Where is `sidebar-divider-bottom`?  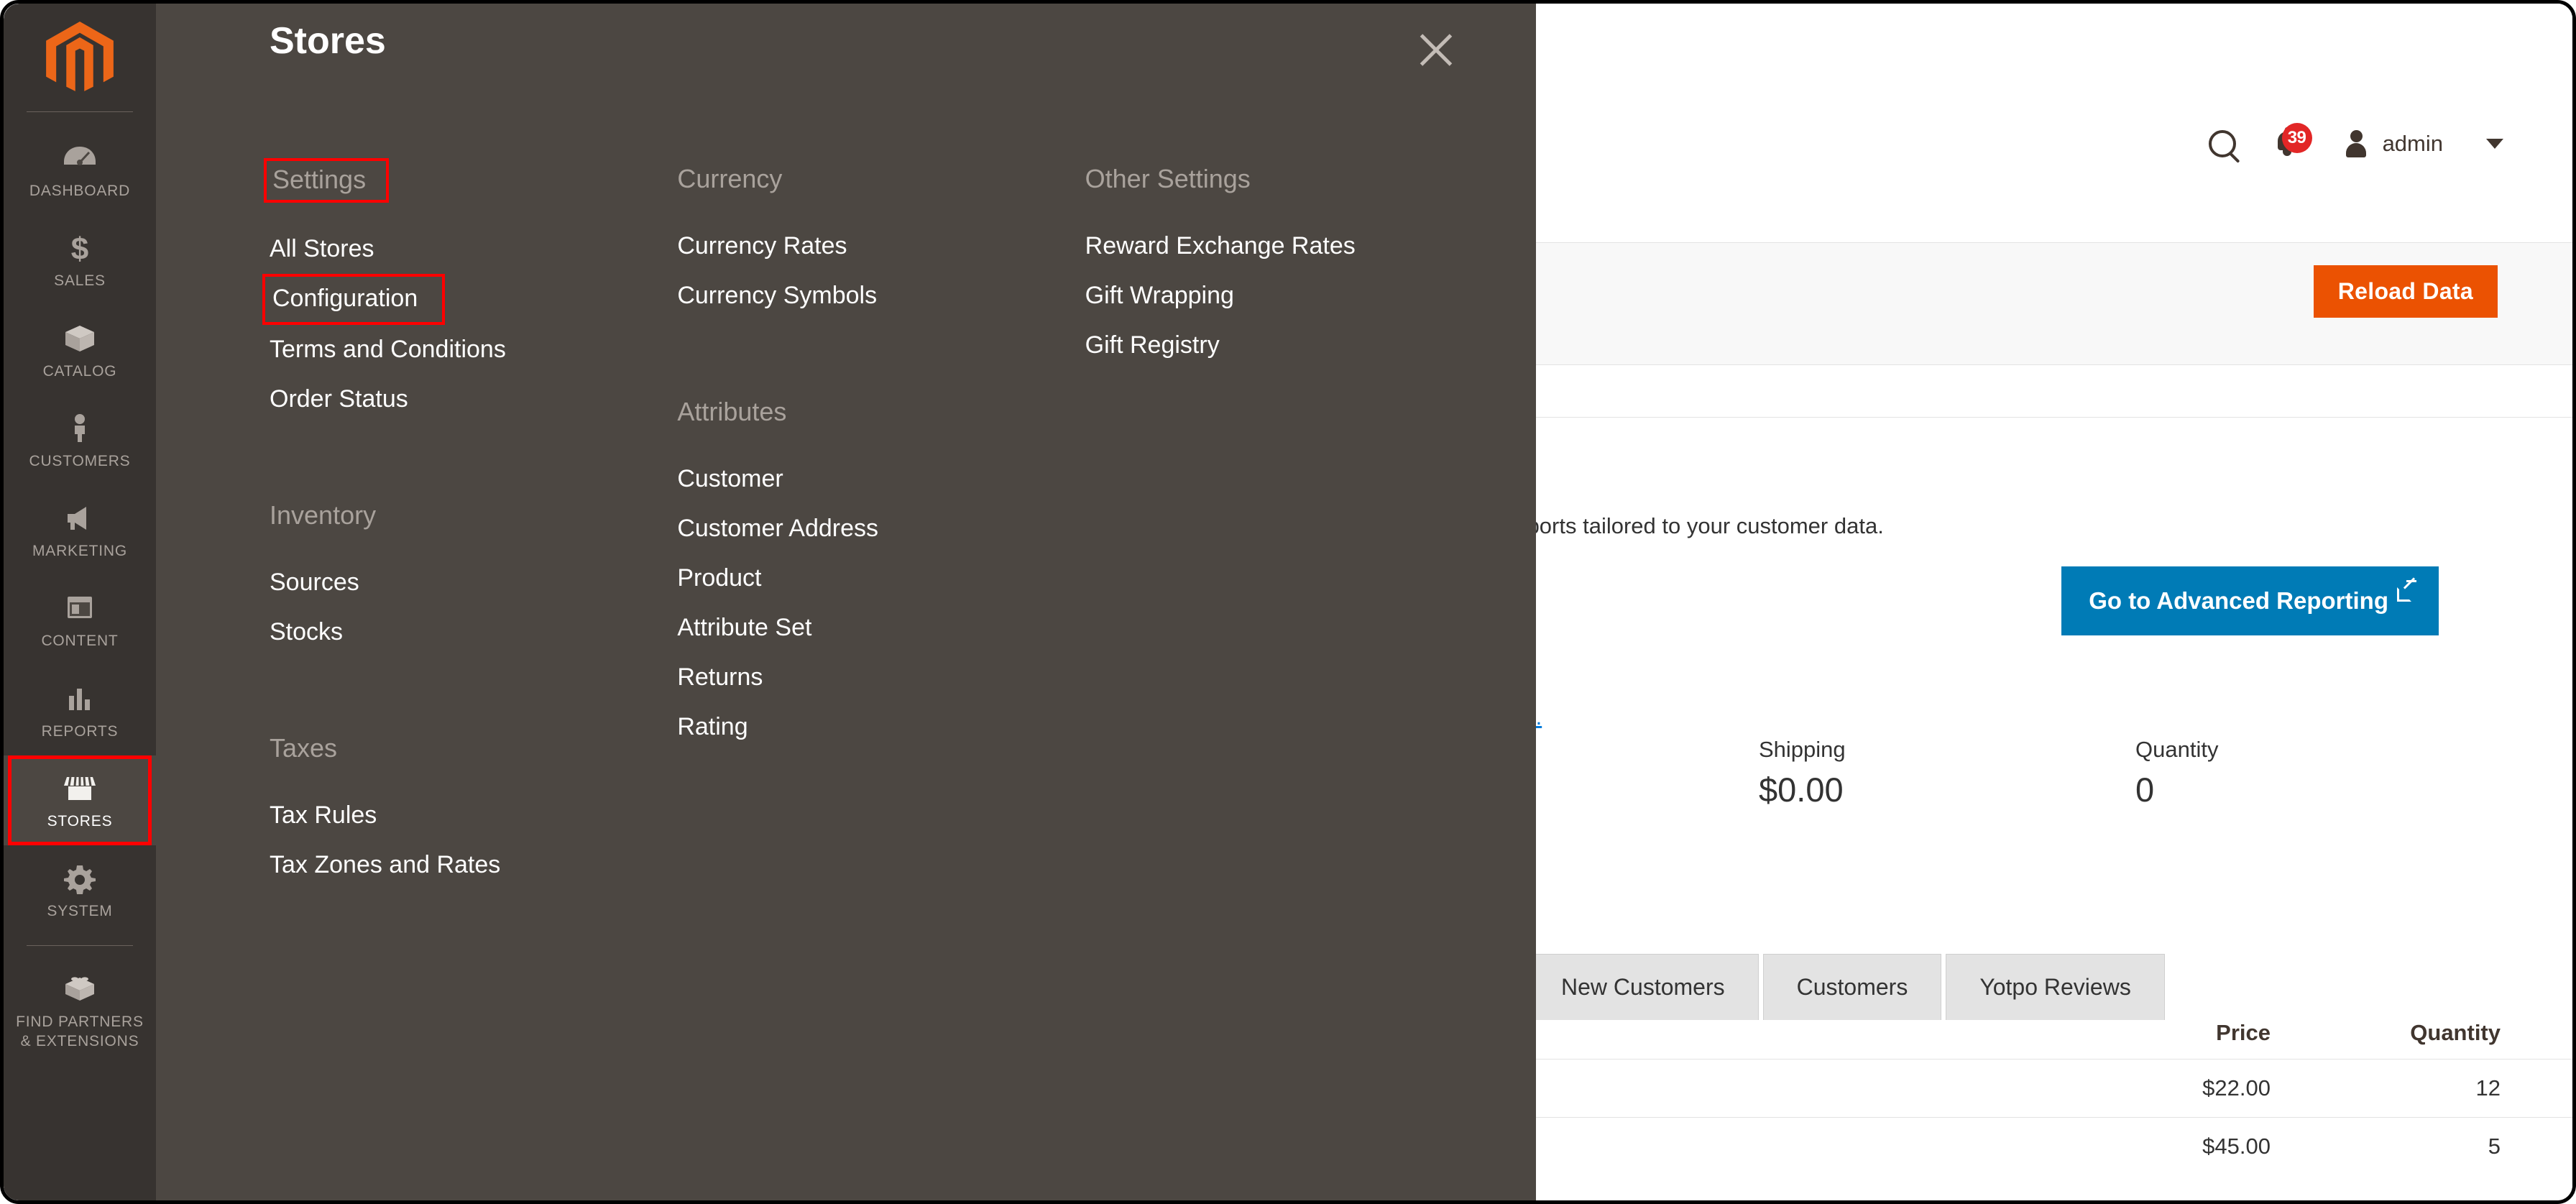 sidebar-divider-bottom is located at coordinates (80, 946).